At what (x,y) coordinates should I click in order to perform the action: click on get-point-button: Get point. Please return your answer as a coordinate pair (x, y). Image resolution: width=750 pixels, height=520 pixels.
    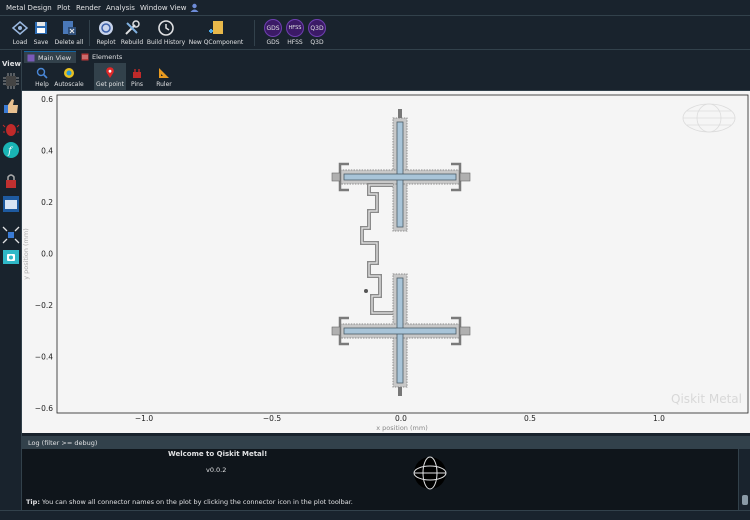
    Looking at the image, I should click on (110, 77).